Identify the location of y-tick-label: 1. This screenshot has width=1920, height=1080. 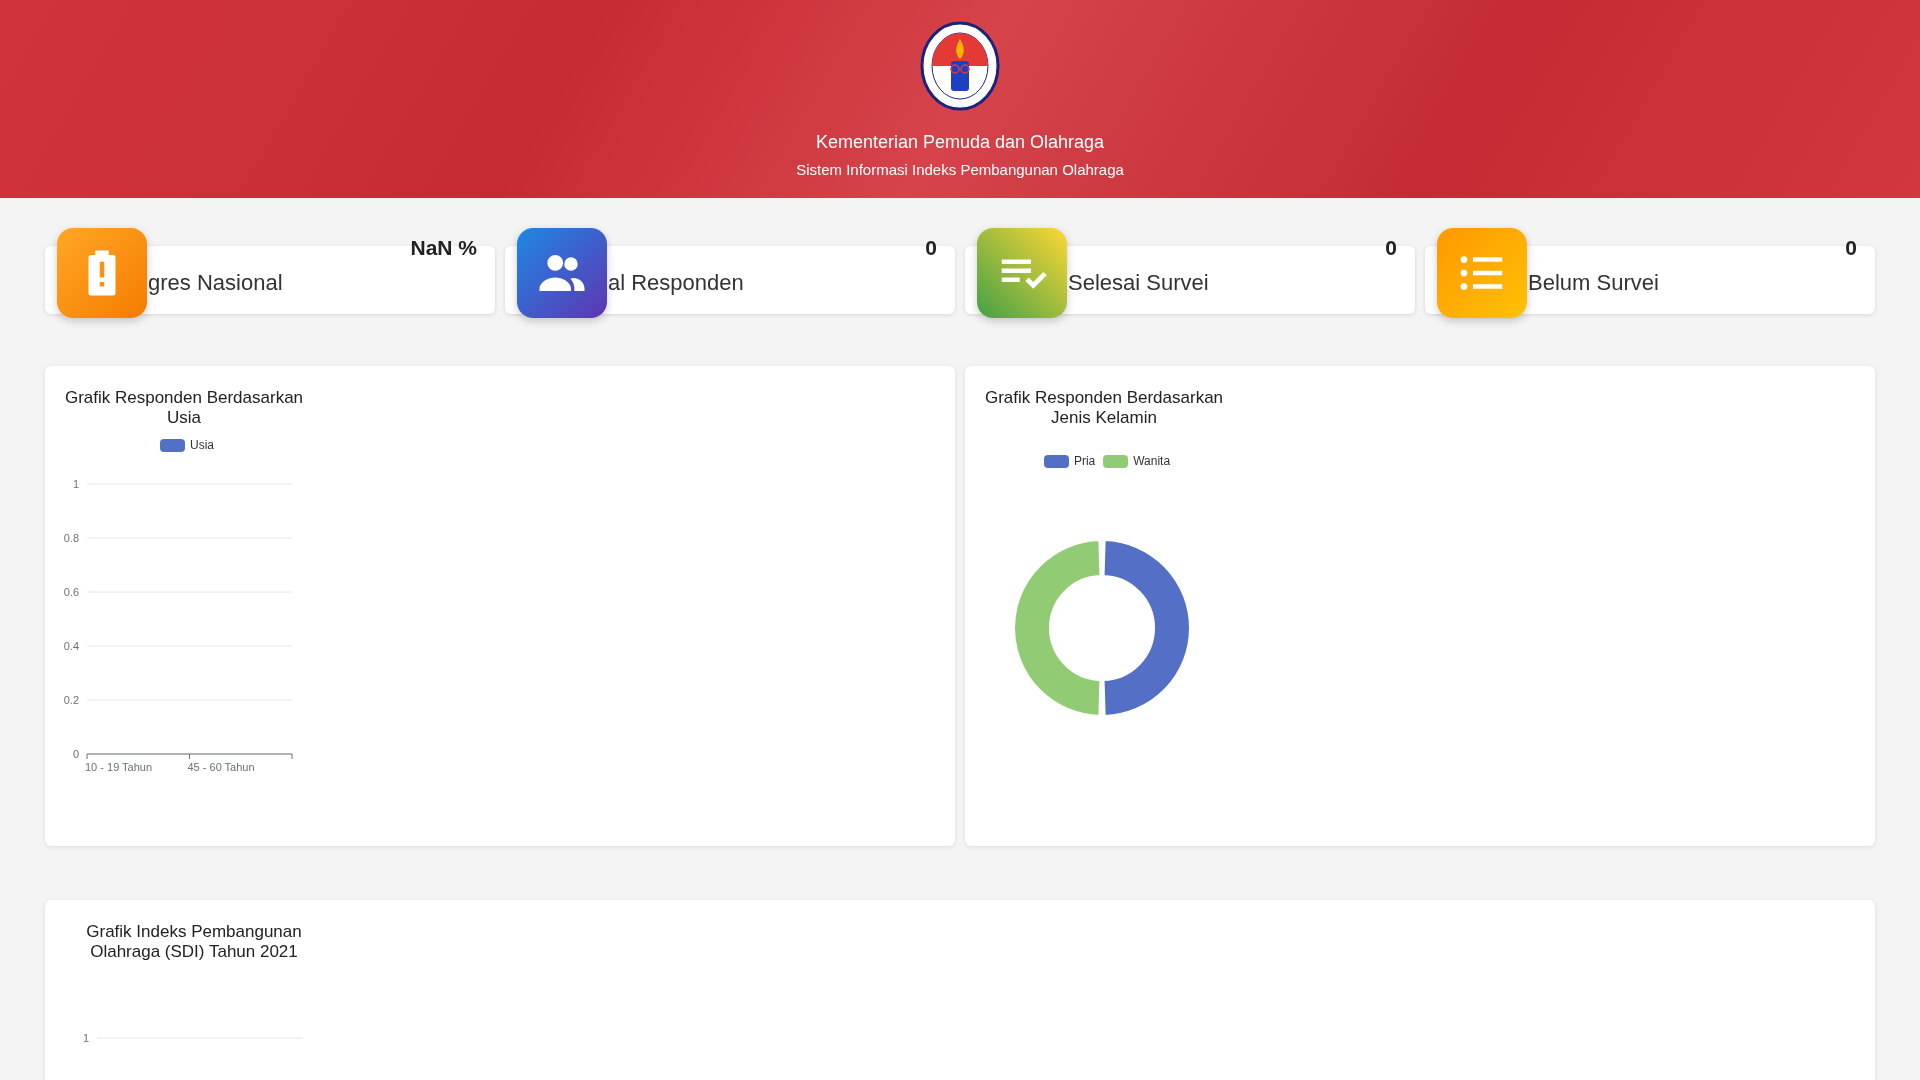
(75, 484).